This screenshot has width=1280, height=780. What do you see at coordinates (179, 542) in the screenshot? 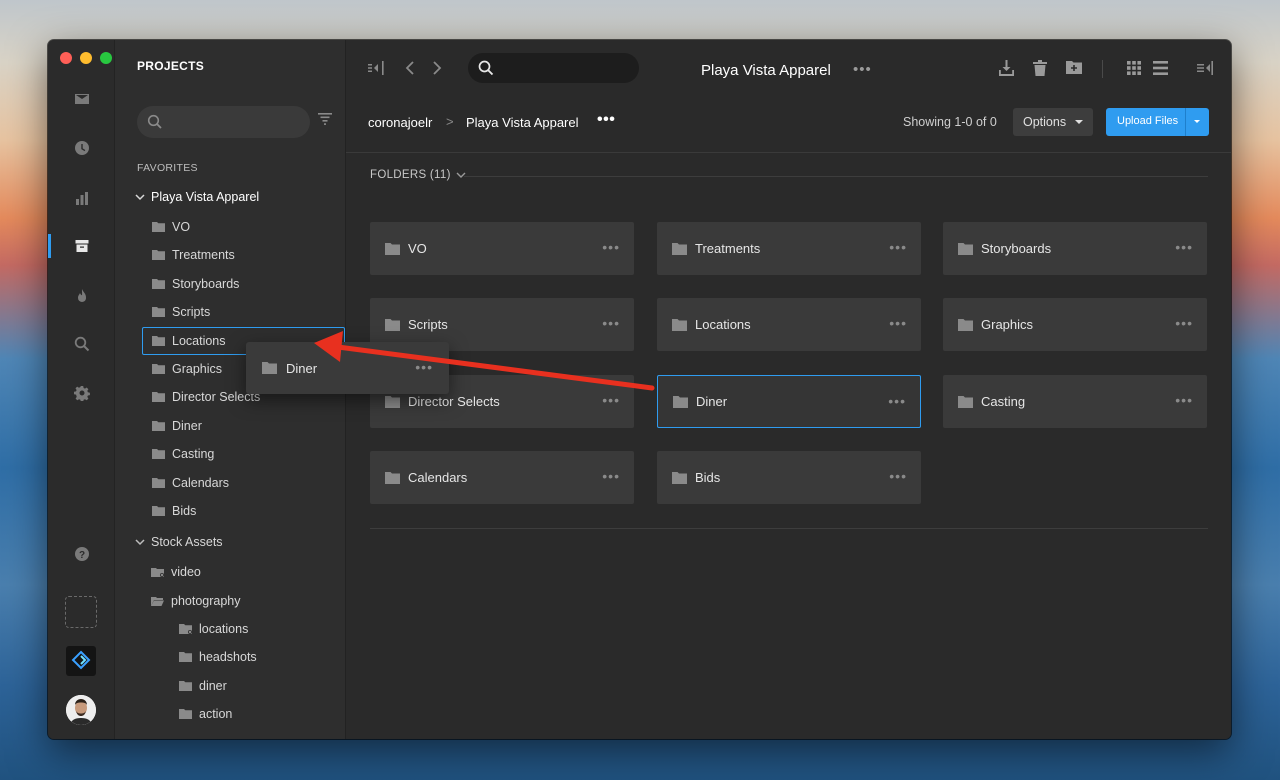
I see `tree-project-stock-assets: Stock Assets` at bounding box center [179, 542].